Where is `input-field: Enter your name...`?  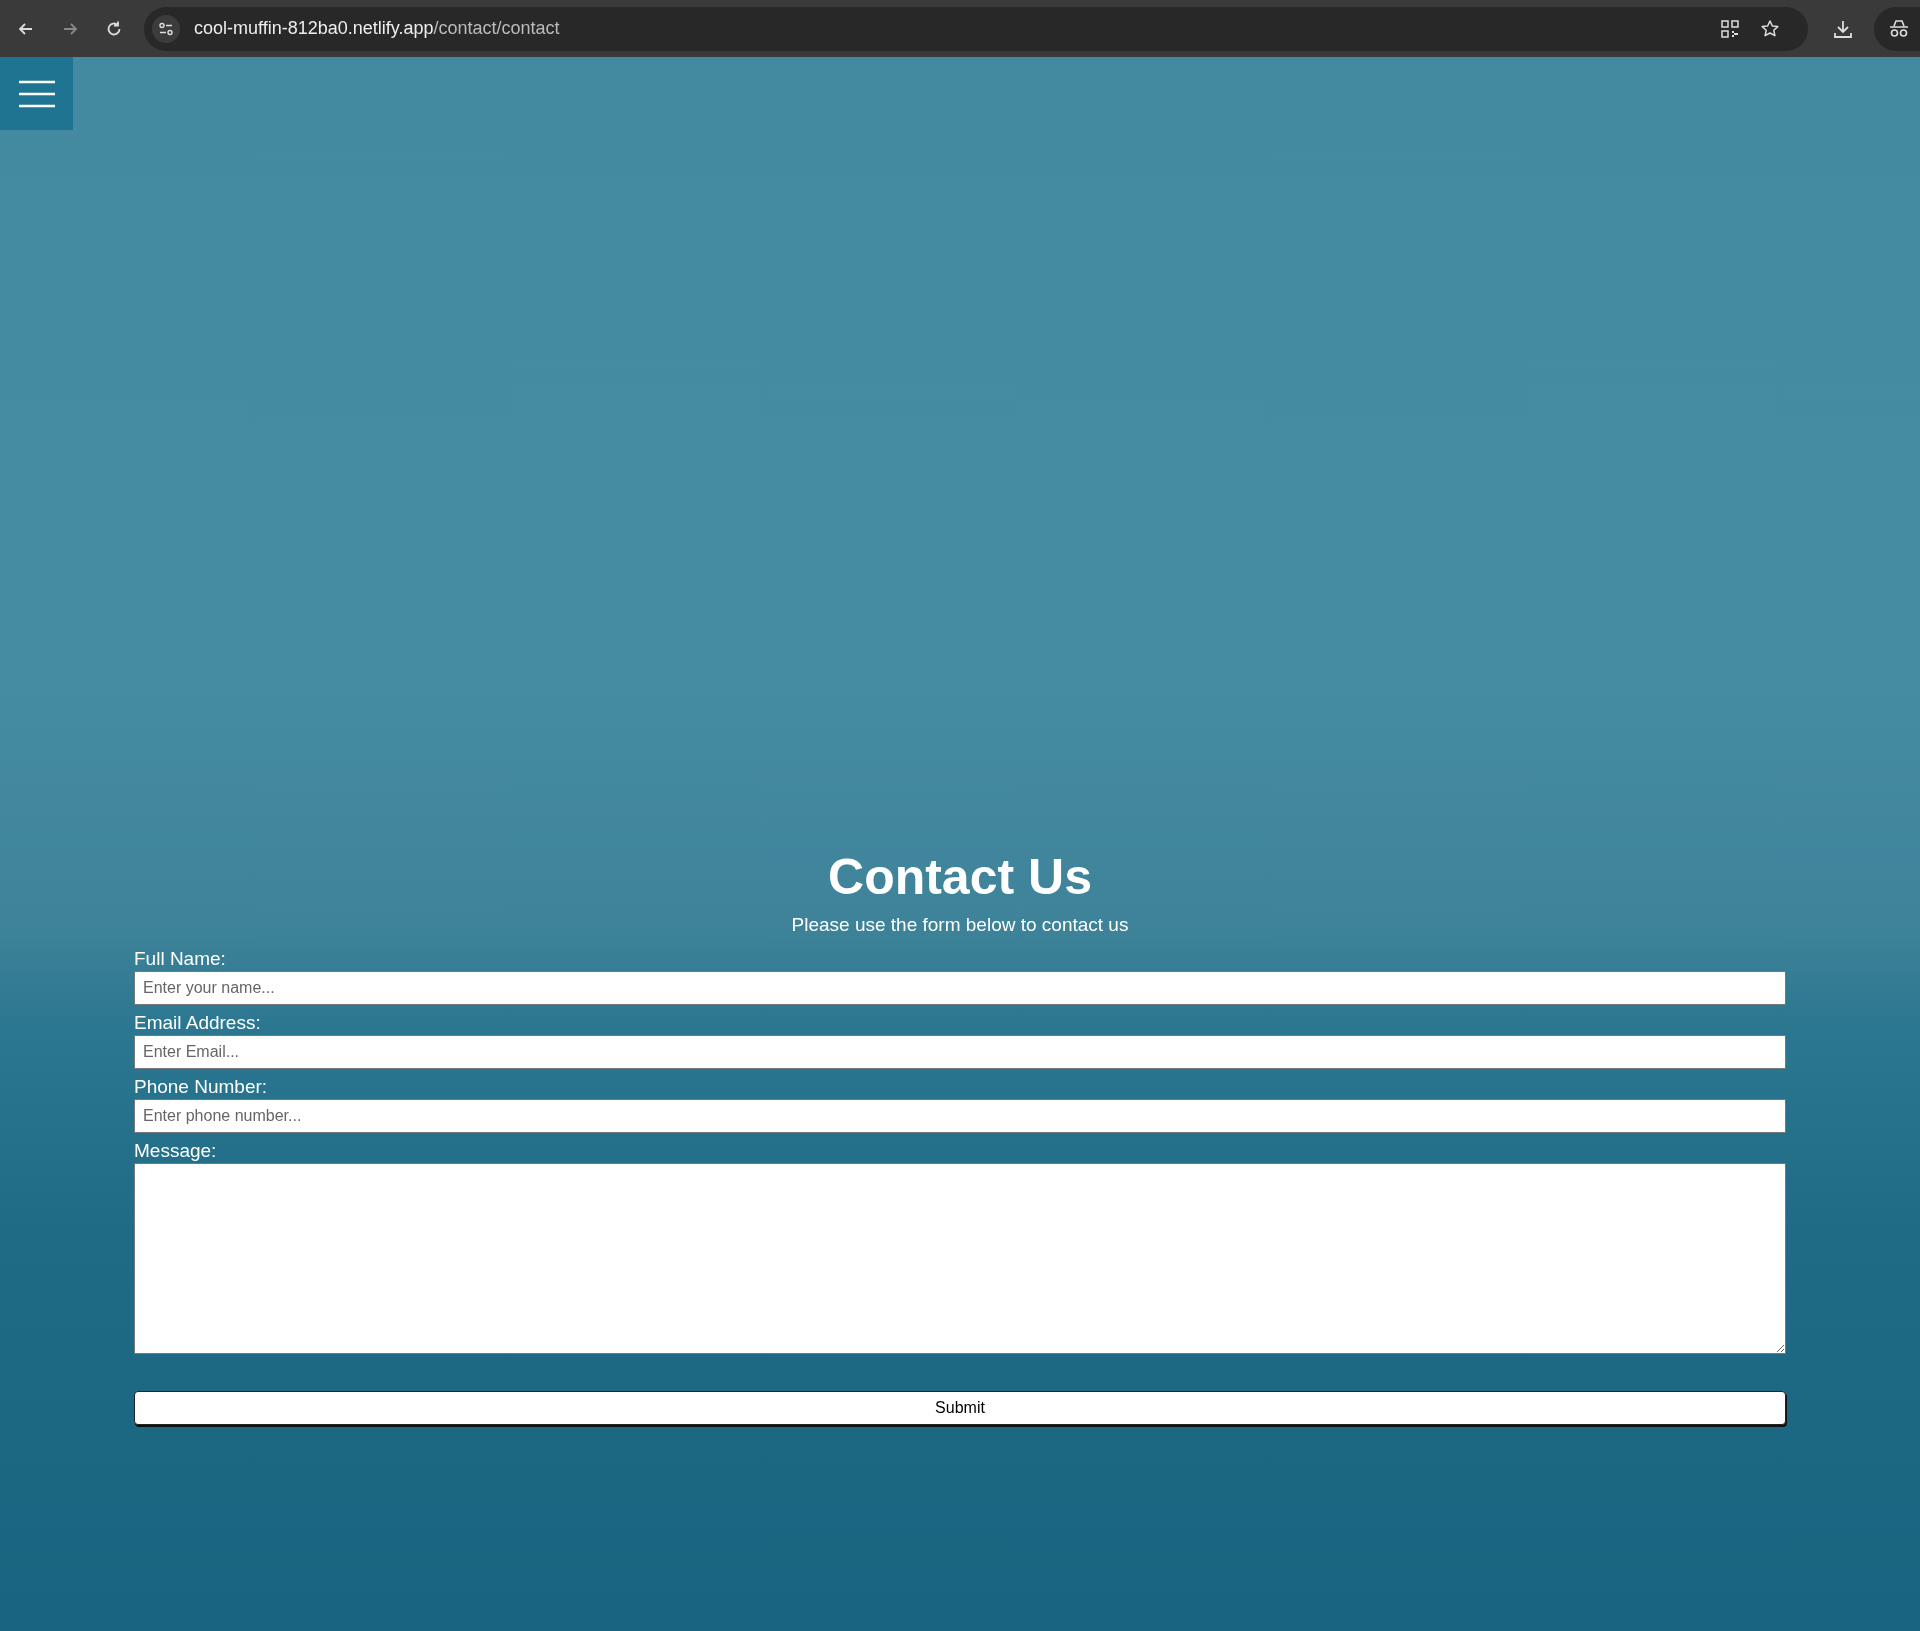 input-field: Enter your name... is located at coordinates (960, 988).